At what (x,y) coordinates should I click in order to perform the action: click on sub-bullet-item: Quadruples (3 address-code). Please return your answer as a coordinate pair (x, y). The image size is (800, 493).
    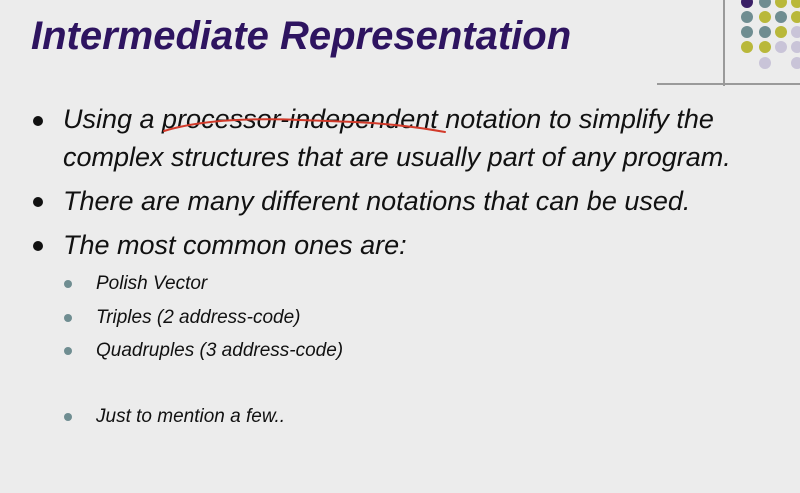
    Looking at the image, I should click on (220, 350).